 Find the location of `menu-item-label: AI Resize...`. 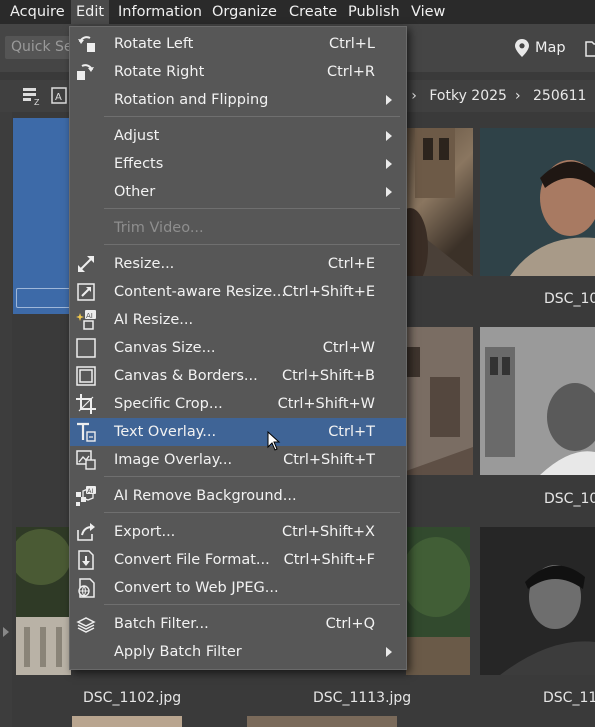

menu-item-label: AI Resize... is located at coordinates (154, 320).